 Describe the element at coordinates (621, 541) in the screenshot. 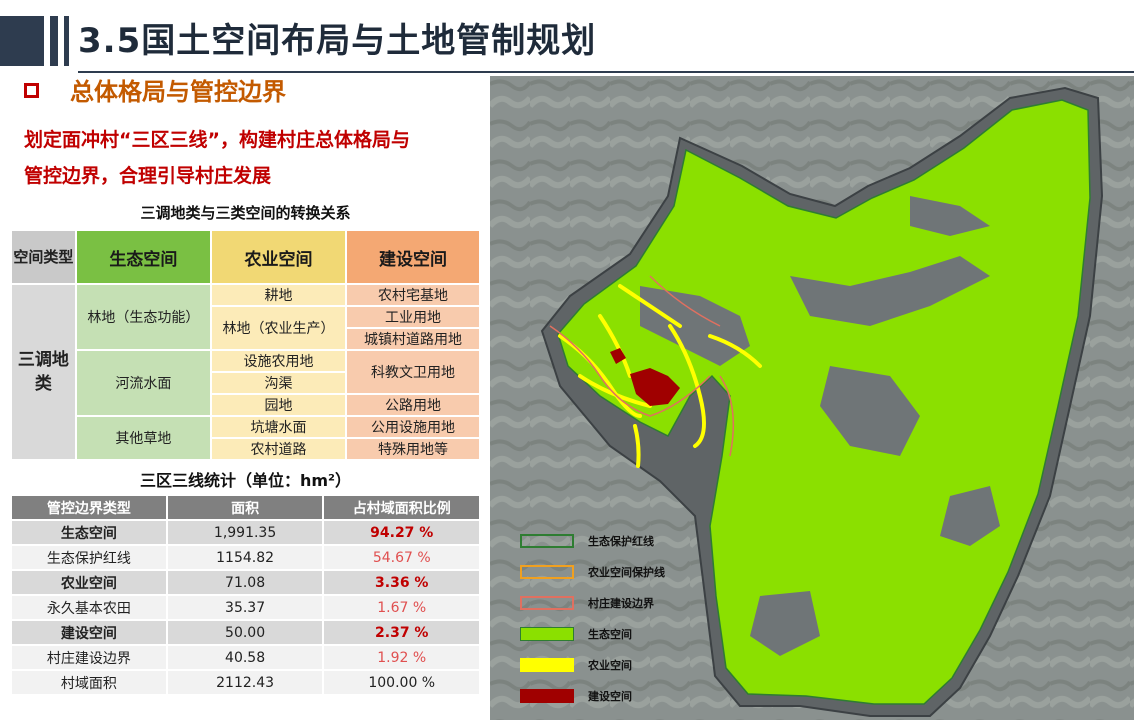

I see `legend-label: 生态保护红线` at that location.